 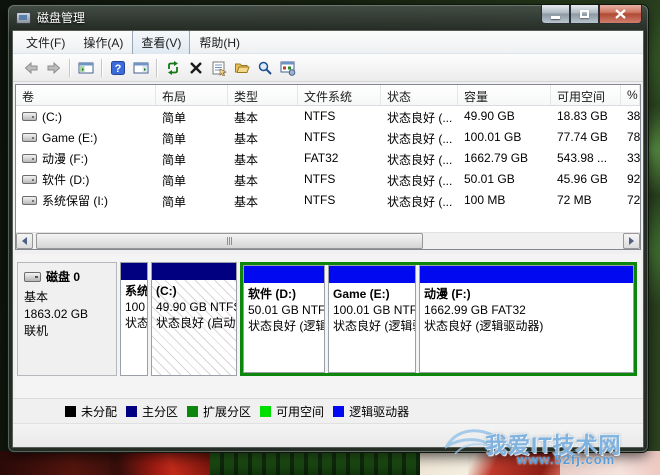 I want to click on disk-status: 联机, so click(x=36, y=331).